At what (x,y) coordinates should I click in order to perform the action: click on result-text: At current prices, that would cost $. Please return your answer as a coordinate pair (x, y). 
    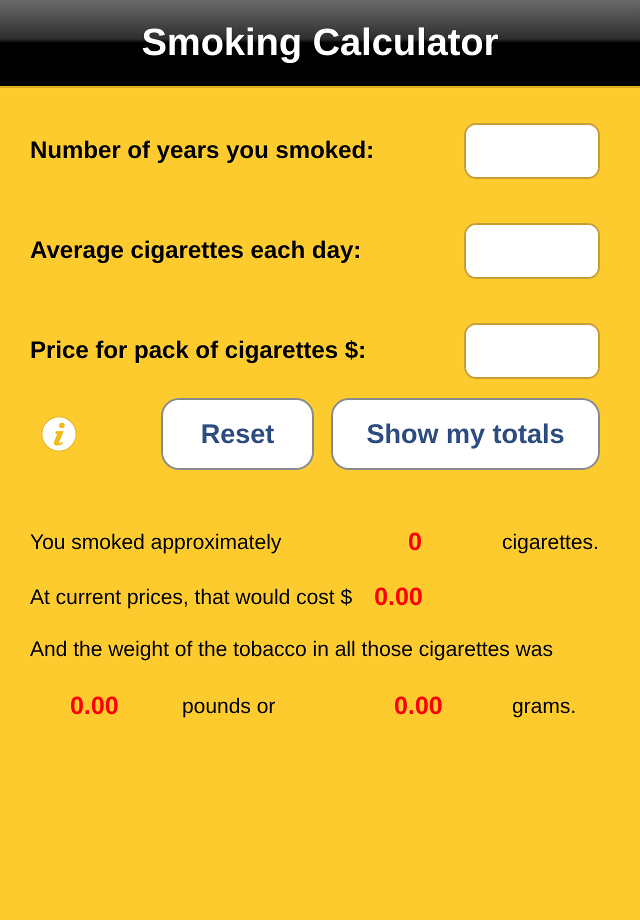
    Looking at the image, I should click on (191, 598).